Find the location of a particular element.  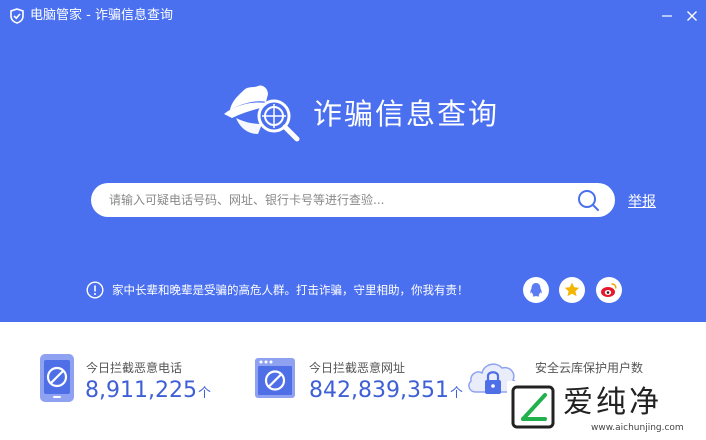

notice-text: 家中长辈和晚辈是受骗的高危人群。打击诈骗，守里相助，你我有责！ is located at coordinates (290, 290).